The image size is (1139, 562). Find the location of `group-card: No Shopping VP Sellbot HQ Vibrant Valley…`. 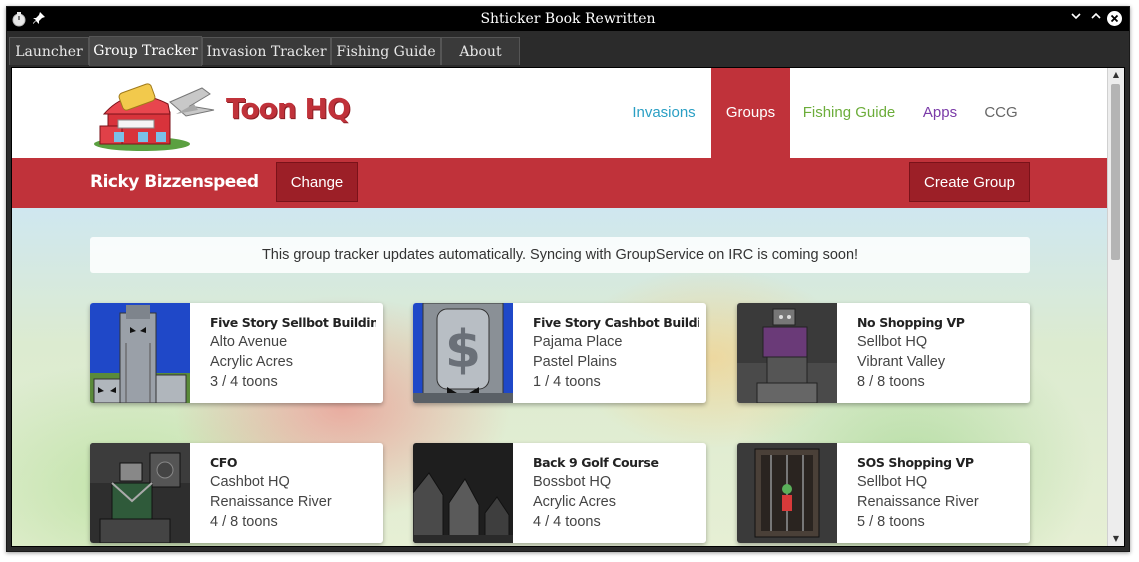

group-card: No Shopping VP Sellbot HQ Vibrant Valley… is located at coordinates (883, 353).